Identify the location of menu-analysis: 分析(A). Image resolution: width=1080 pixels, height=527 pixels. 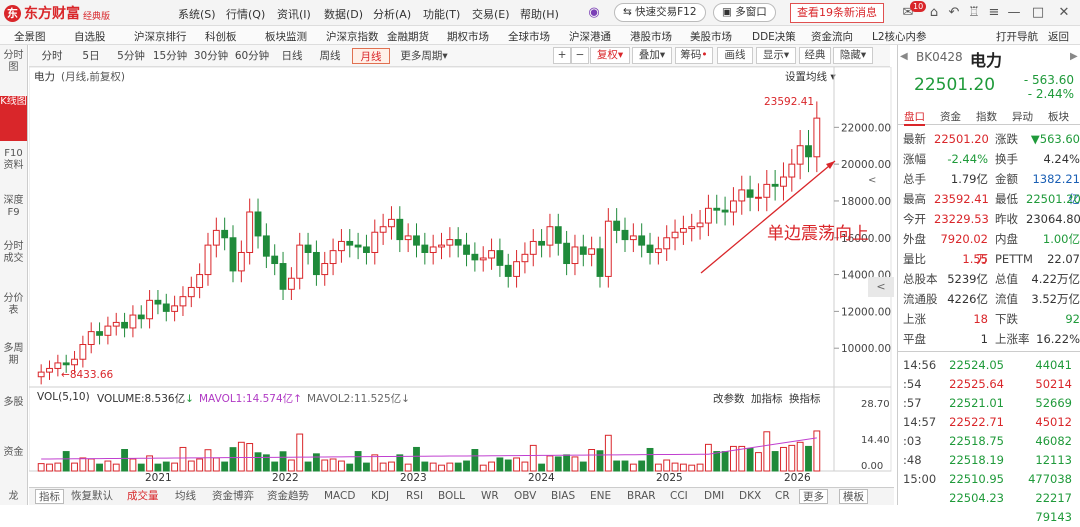
(392, 14).